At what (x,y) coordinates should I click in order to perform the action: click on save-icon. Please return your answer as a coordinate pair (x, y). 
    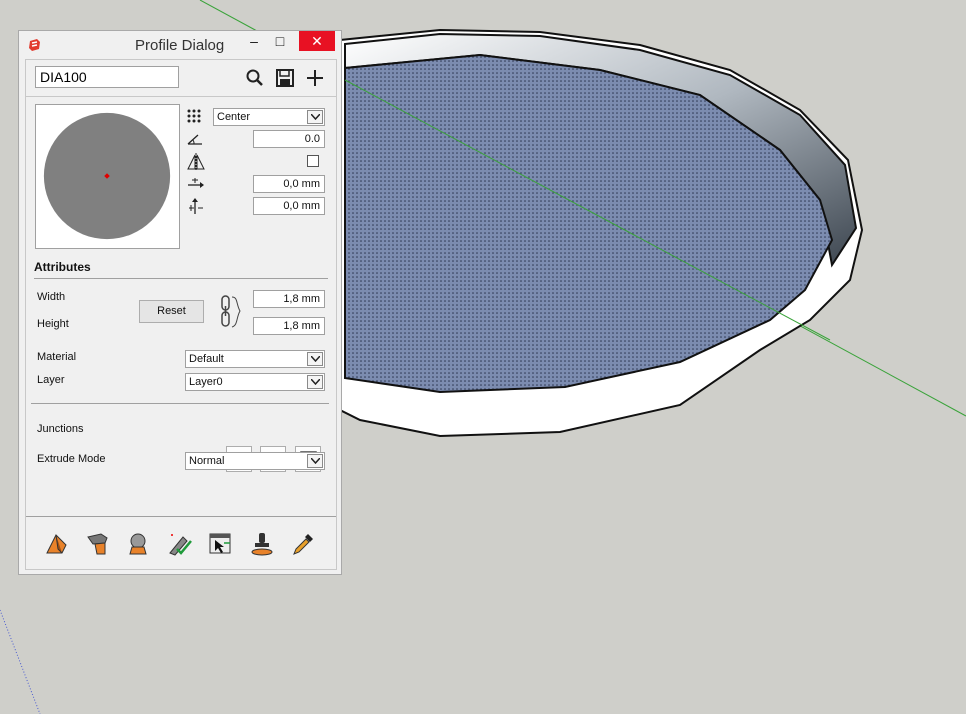
    Looking at the image, I should click on (285, 78).